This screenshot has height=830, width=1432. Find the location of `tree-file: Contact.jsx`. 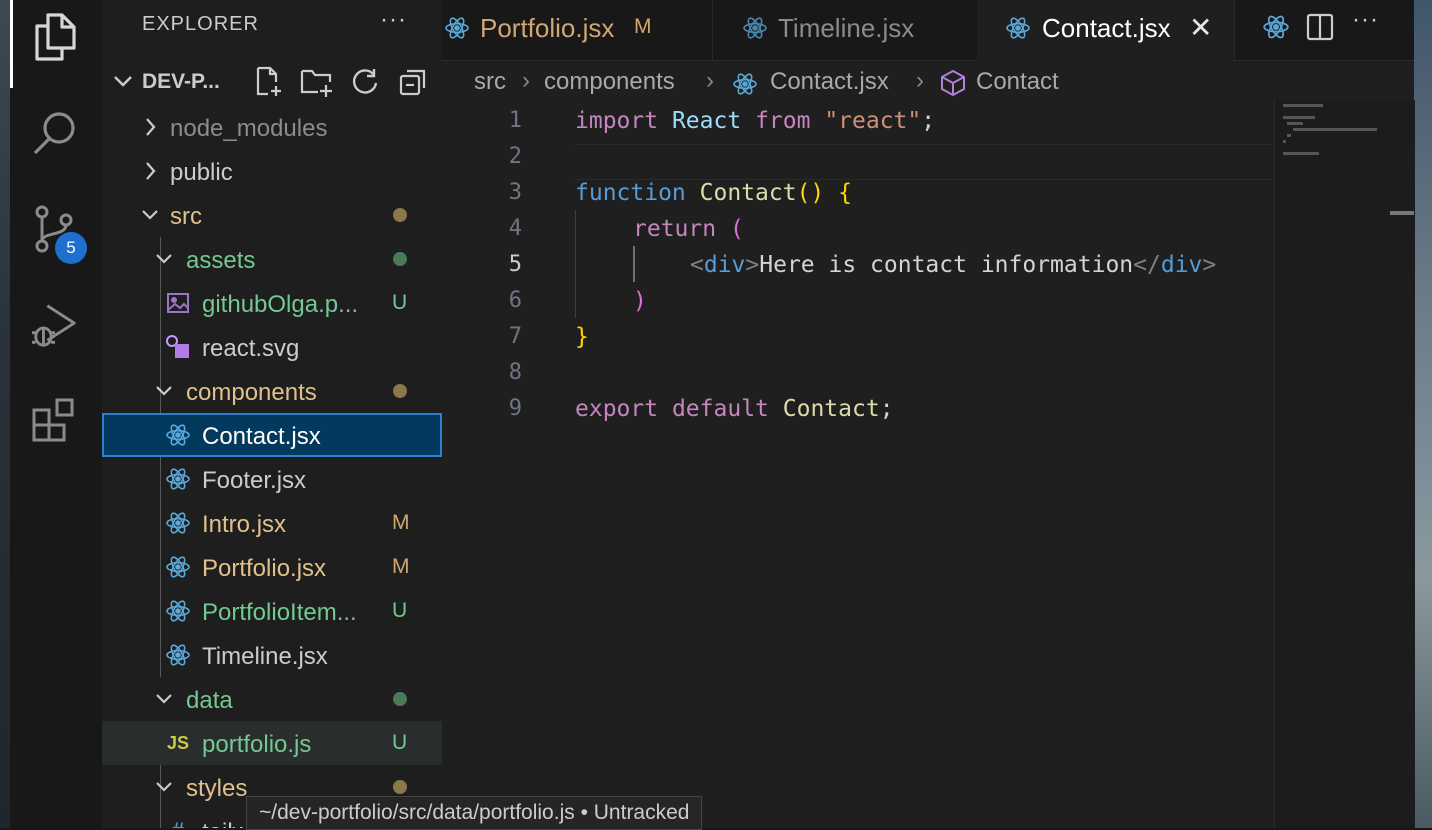

tree-file: Contact.jsx is located at coordinates (272, 435).